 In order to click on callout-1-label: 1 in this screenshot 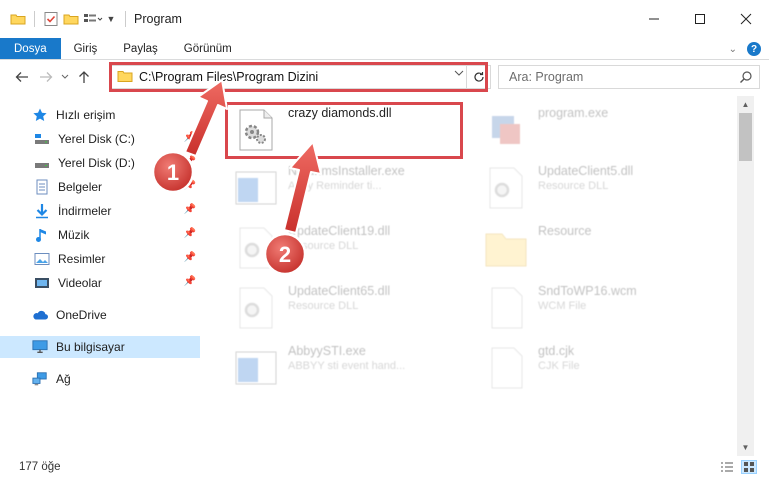, I will do `click(173, 172)`.